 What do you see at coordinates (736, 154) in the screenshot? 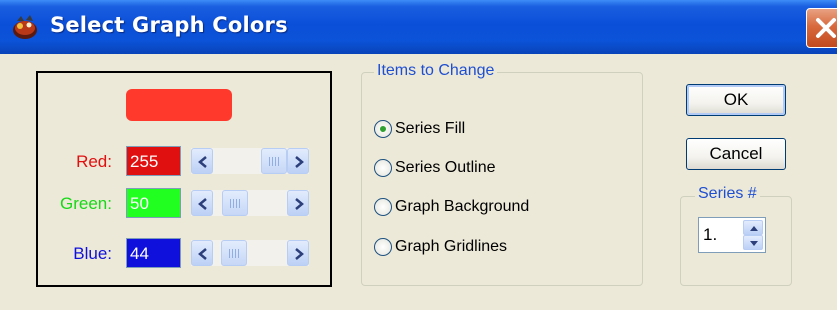
I see `cancel-button: Cancel` at bounding box center [736, 154].